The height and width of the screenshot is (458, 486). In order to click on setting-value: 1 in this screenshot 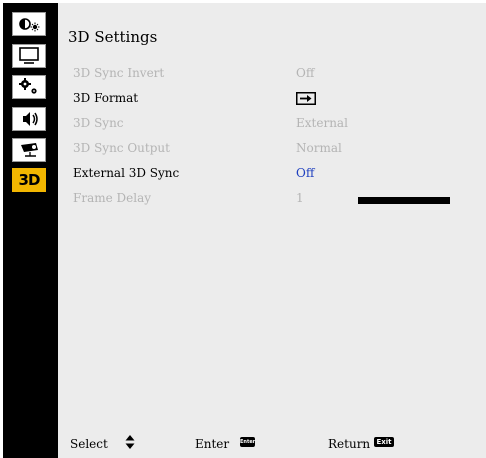, I will do `click(300, 198)`.